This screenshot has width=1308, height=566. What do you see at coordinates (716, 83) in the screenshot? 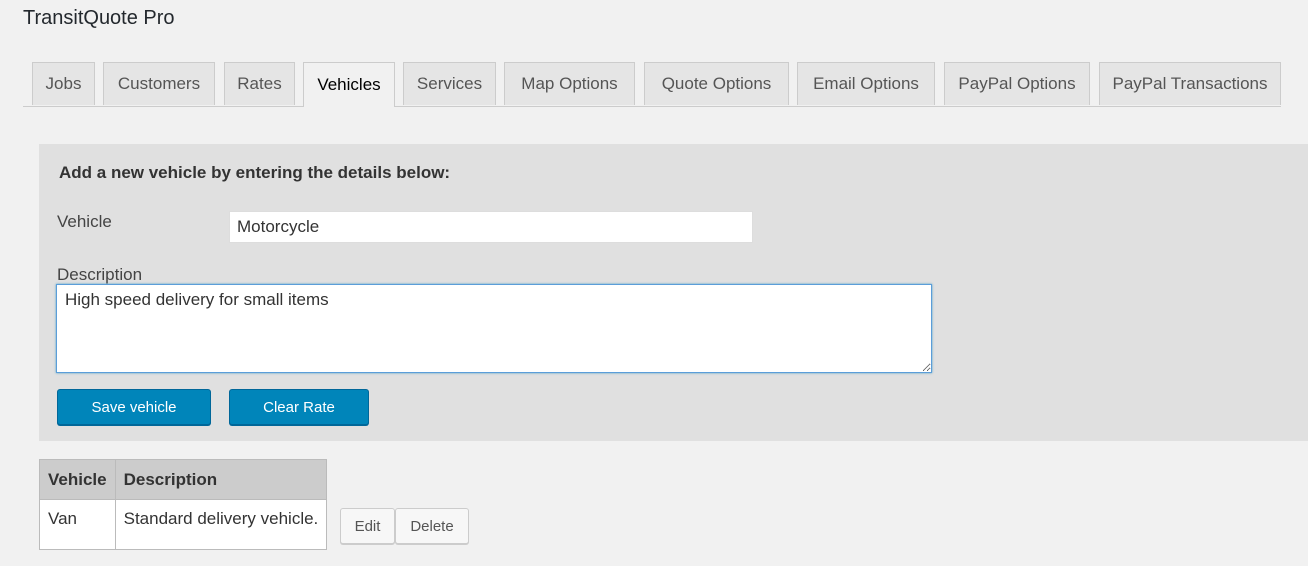
I see `tab-quote-options: Quote Options` at bounding box center [716, 83].